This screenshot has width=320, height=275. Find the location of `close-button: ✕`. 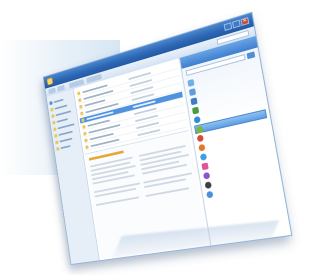

close-button: ✕ is located at coordinates (244, 21).